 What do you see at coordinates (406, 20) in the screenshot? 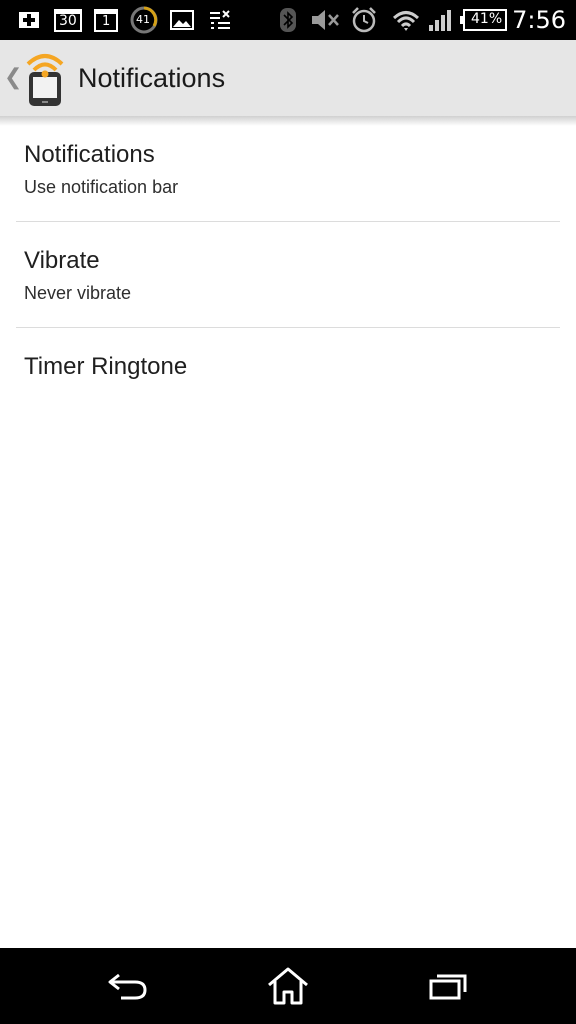
I see `wifi-icon` at bounding box center [406, 20].